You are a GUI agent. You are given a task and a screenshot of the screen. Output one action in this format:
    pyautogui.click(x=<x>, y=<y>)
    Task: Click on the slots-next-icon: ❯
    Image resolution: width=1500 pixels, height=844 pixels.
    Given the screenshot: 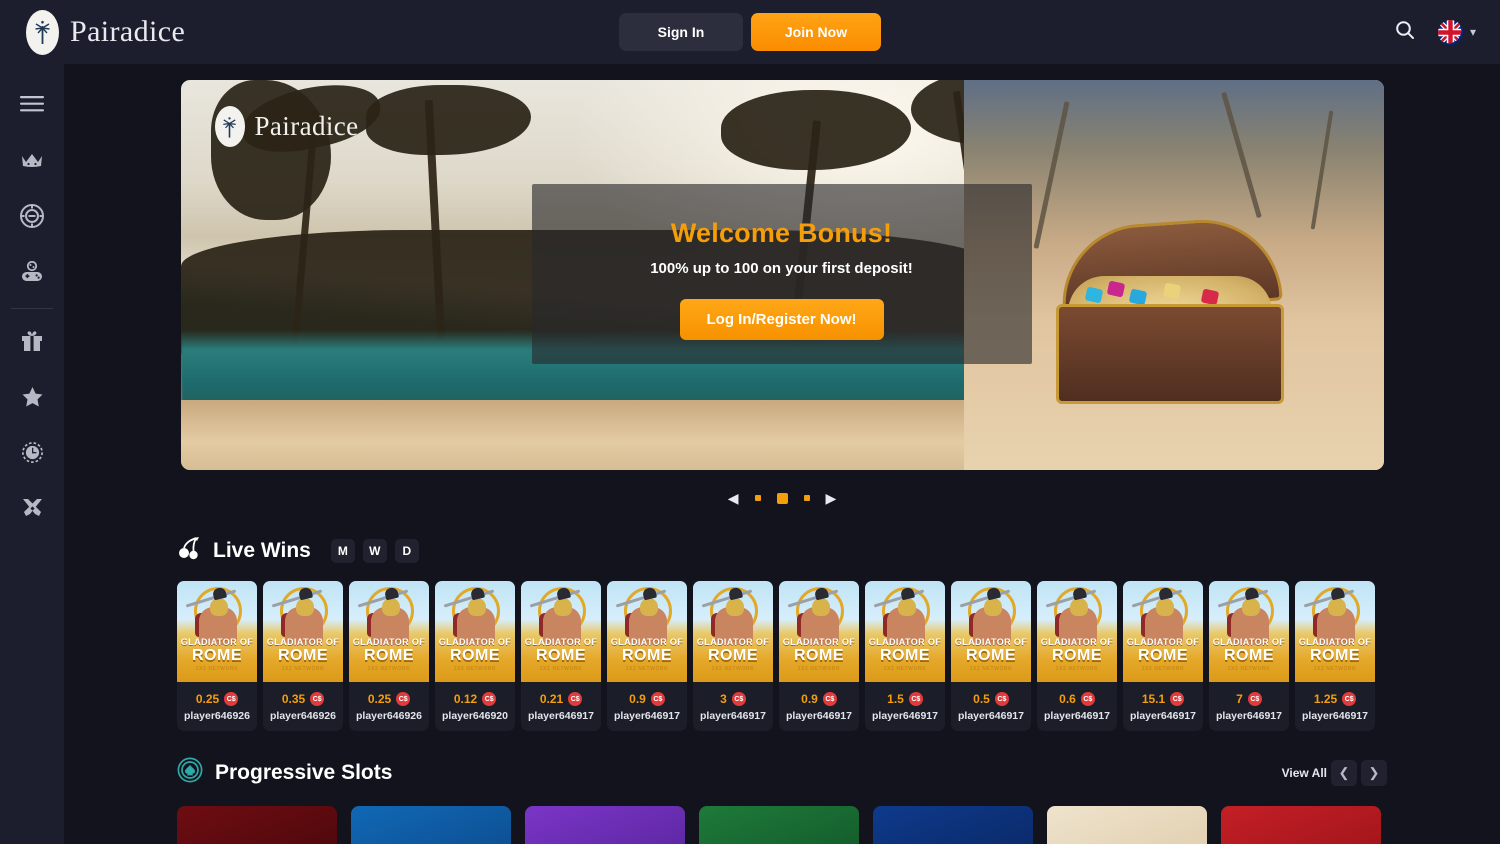 What is the action you would take?
    pyautogui.click(x=1374, y=772)
    